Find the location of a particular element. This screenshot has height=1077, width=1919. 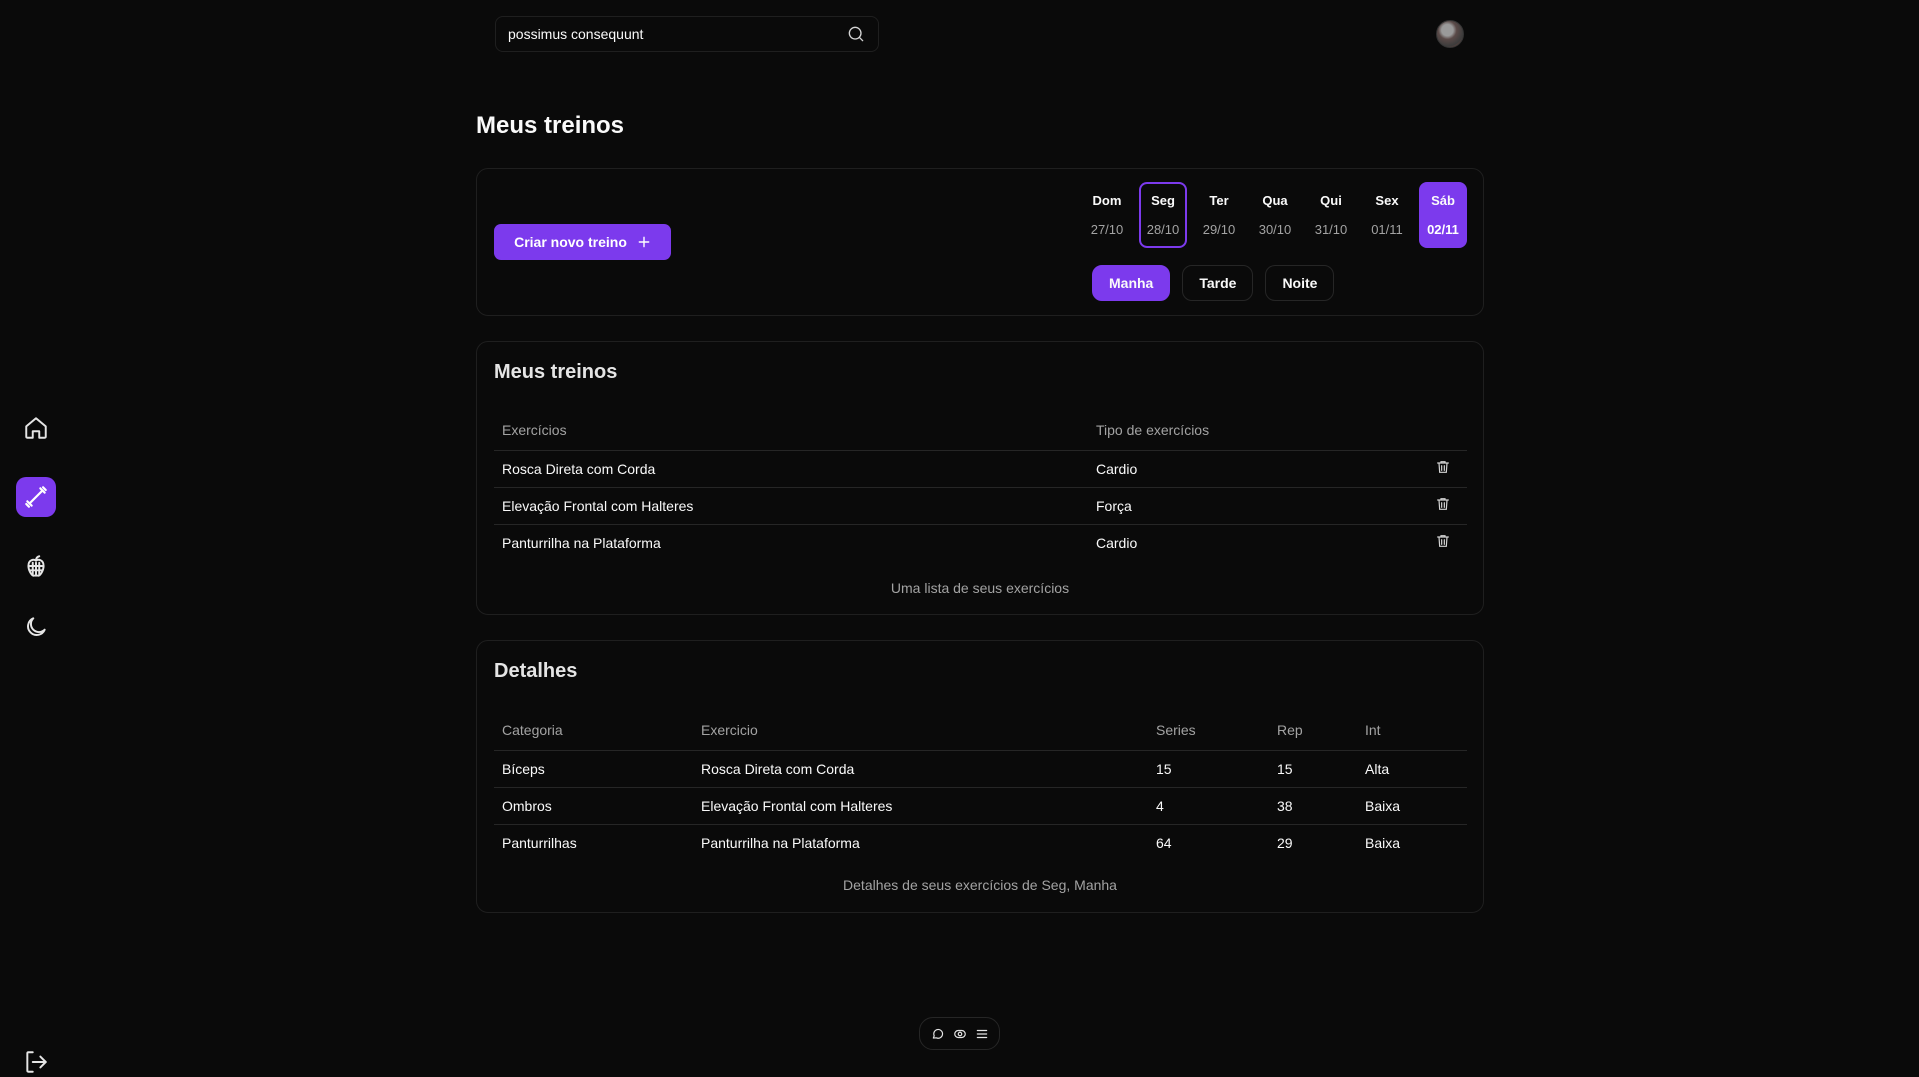

table-row: Elevação Frontal com Halteres Força is located at coordinates (980, 506).